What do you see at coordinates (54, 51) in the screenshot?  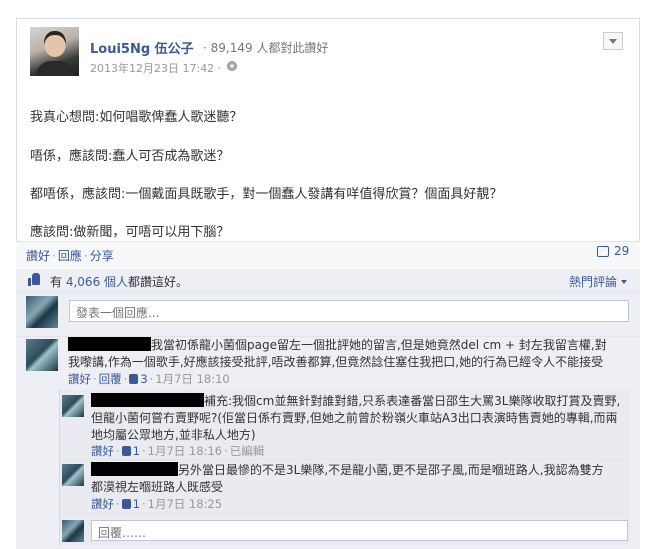 I see `page-avatar` at bounding box center [54, 51].